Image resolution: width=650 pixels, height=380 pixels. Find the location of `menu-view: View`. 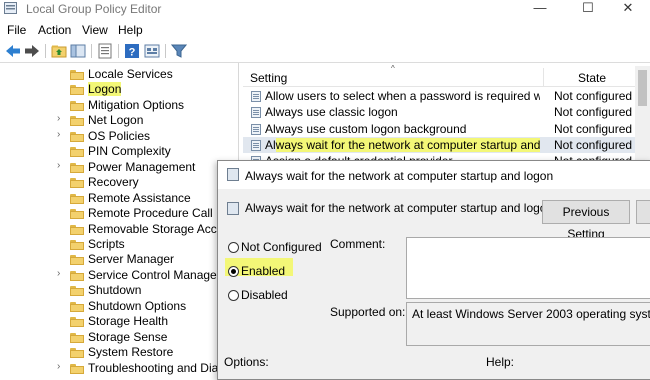

menu-view: View is located at coordinates (95, 30).